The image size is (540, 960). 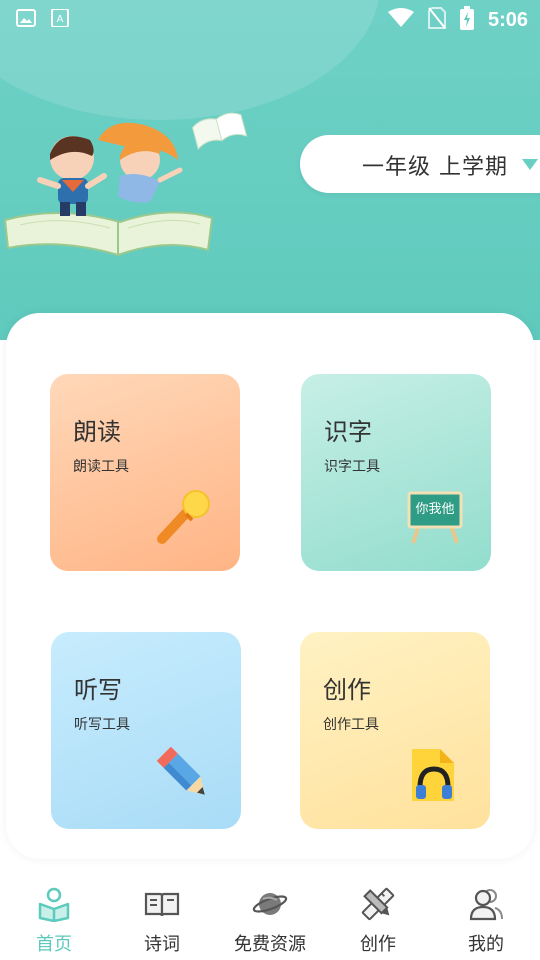 I want to click on nav-poetry: 诗词, so click(x=162, y=916).